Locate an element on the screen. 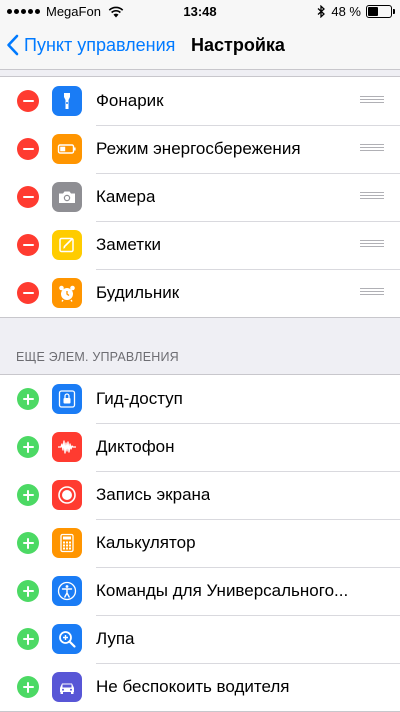 Image resolution: width=400 pixels, height=712 pixels. navigation-bar: Пункт управления Настройка is located at coordinates (200, 47).